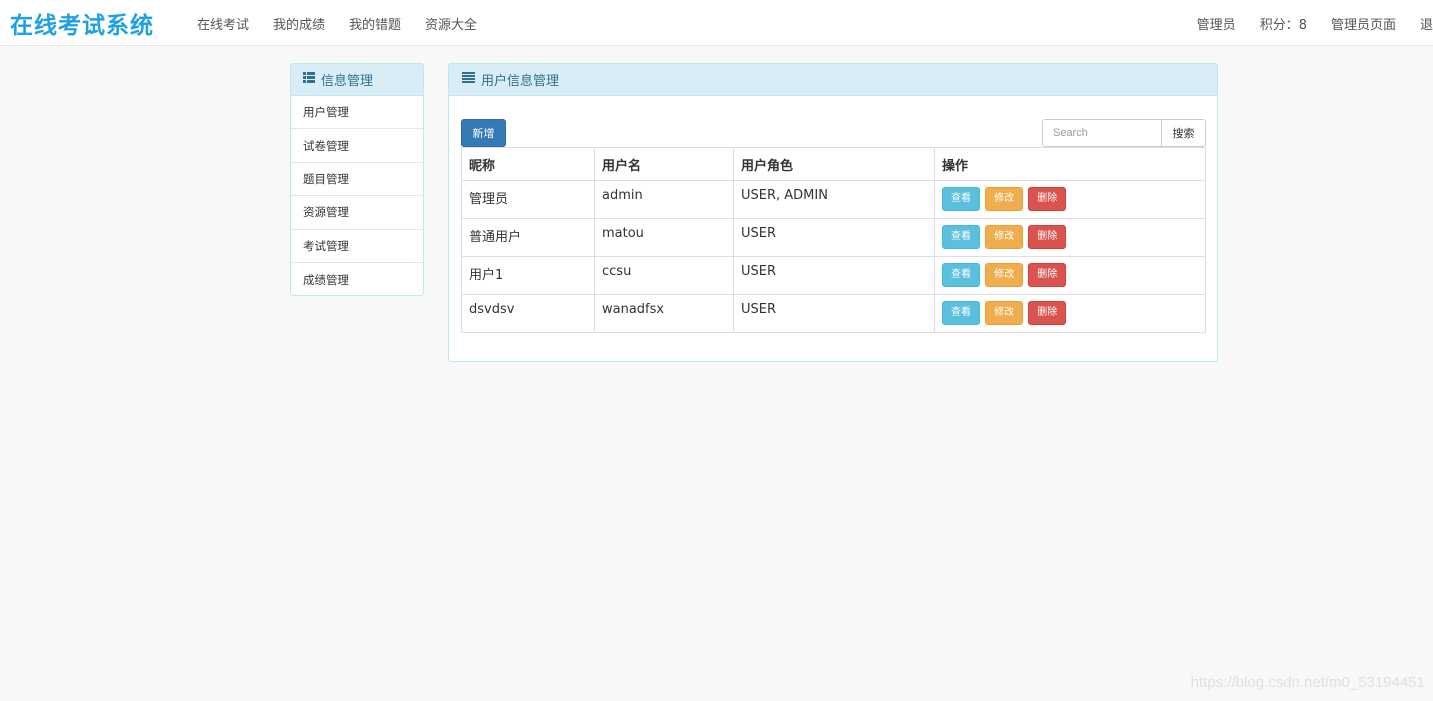  I want to click on nav-my-mistakes: 我的错题, so click(375, 23).